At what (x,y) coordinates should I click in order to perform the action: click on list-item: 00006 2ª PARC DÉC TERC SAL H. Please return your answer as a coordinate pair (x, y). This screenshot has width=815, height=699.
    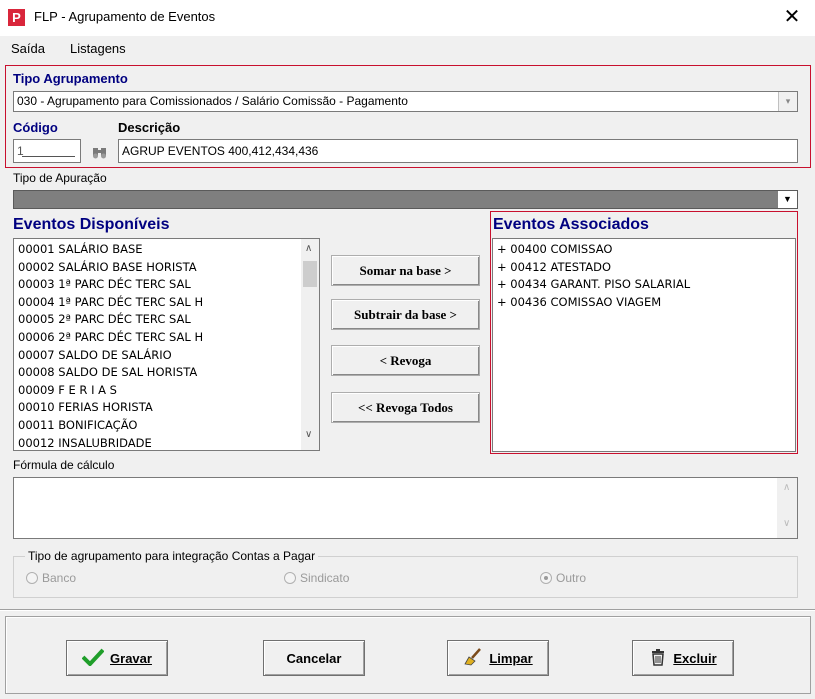
    Looking at the image, I should click on (156, 338).